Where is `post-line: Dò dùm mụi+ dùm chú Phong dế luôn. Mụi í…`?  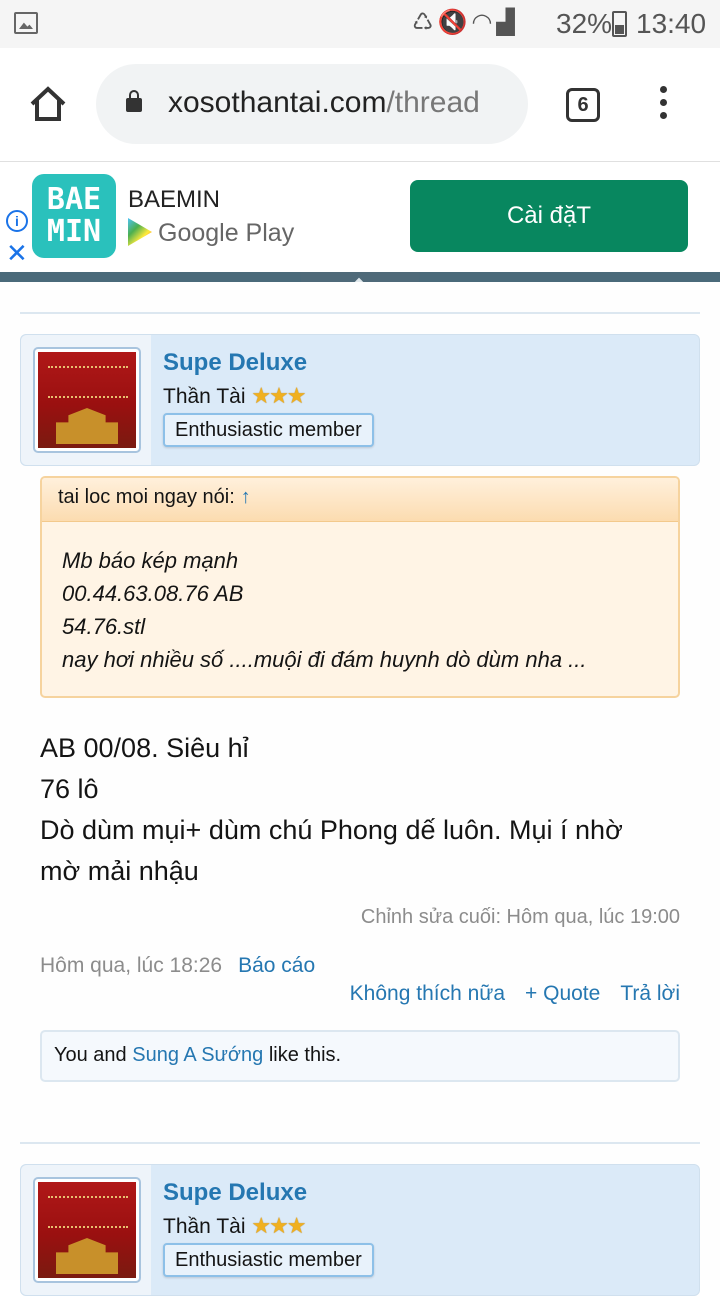
post-line: Dò dùm mụi+ dùm chú Phong dế luôn. Mụi í… is located at coordinates (331, 830).